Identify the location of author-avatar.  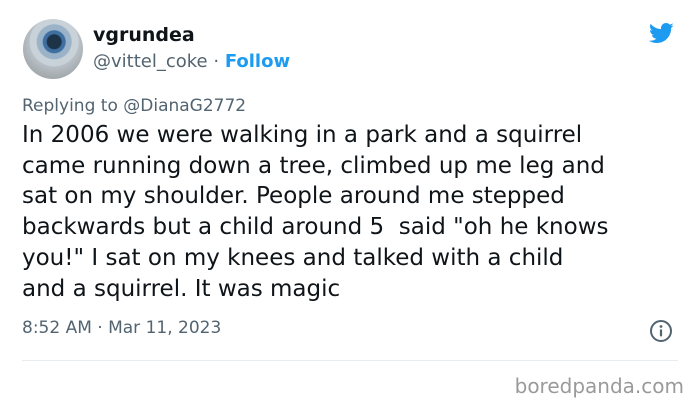
(53, 49).